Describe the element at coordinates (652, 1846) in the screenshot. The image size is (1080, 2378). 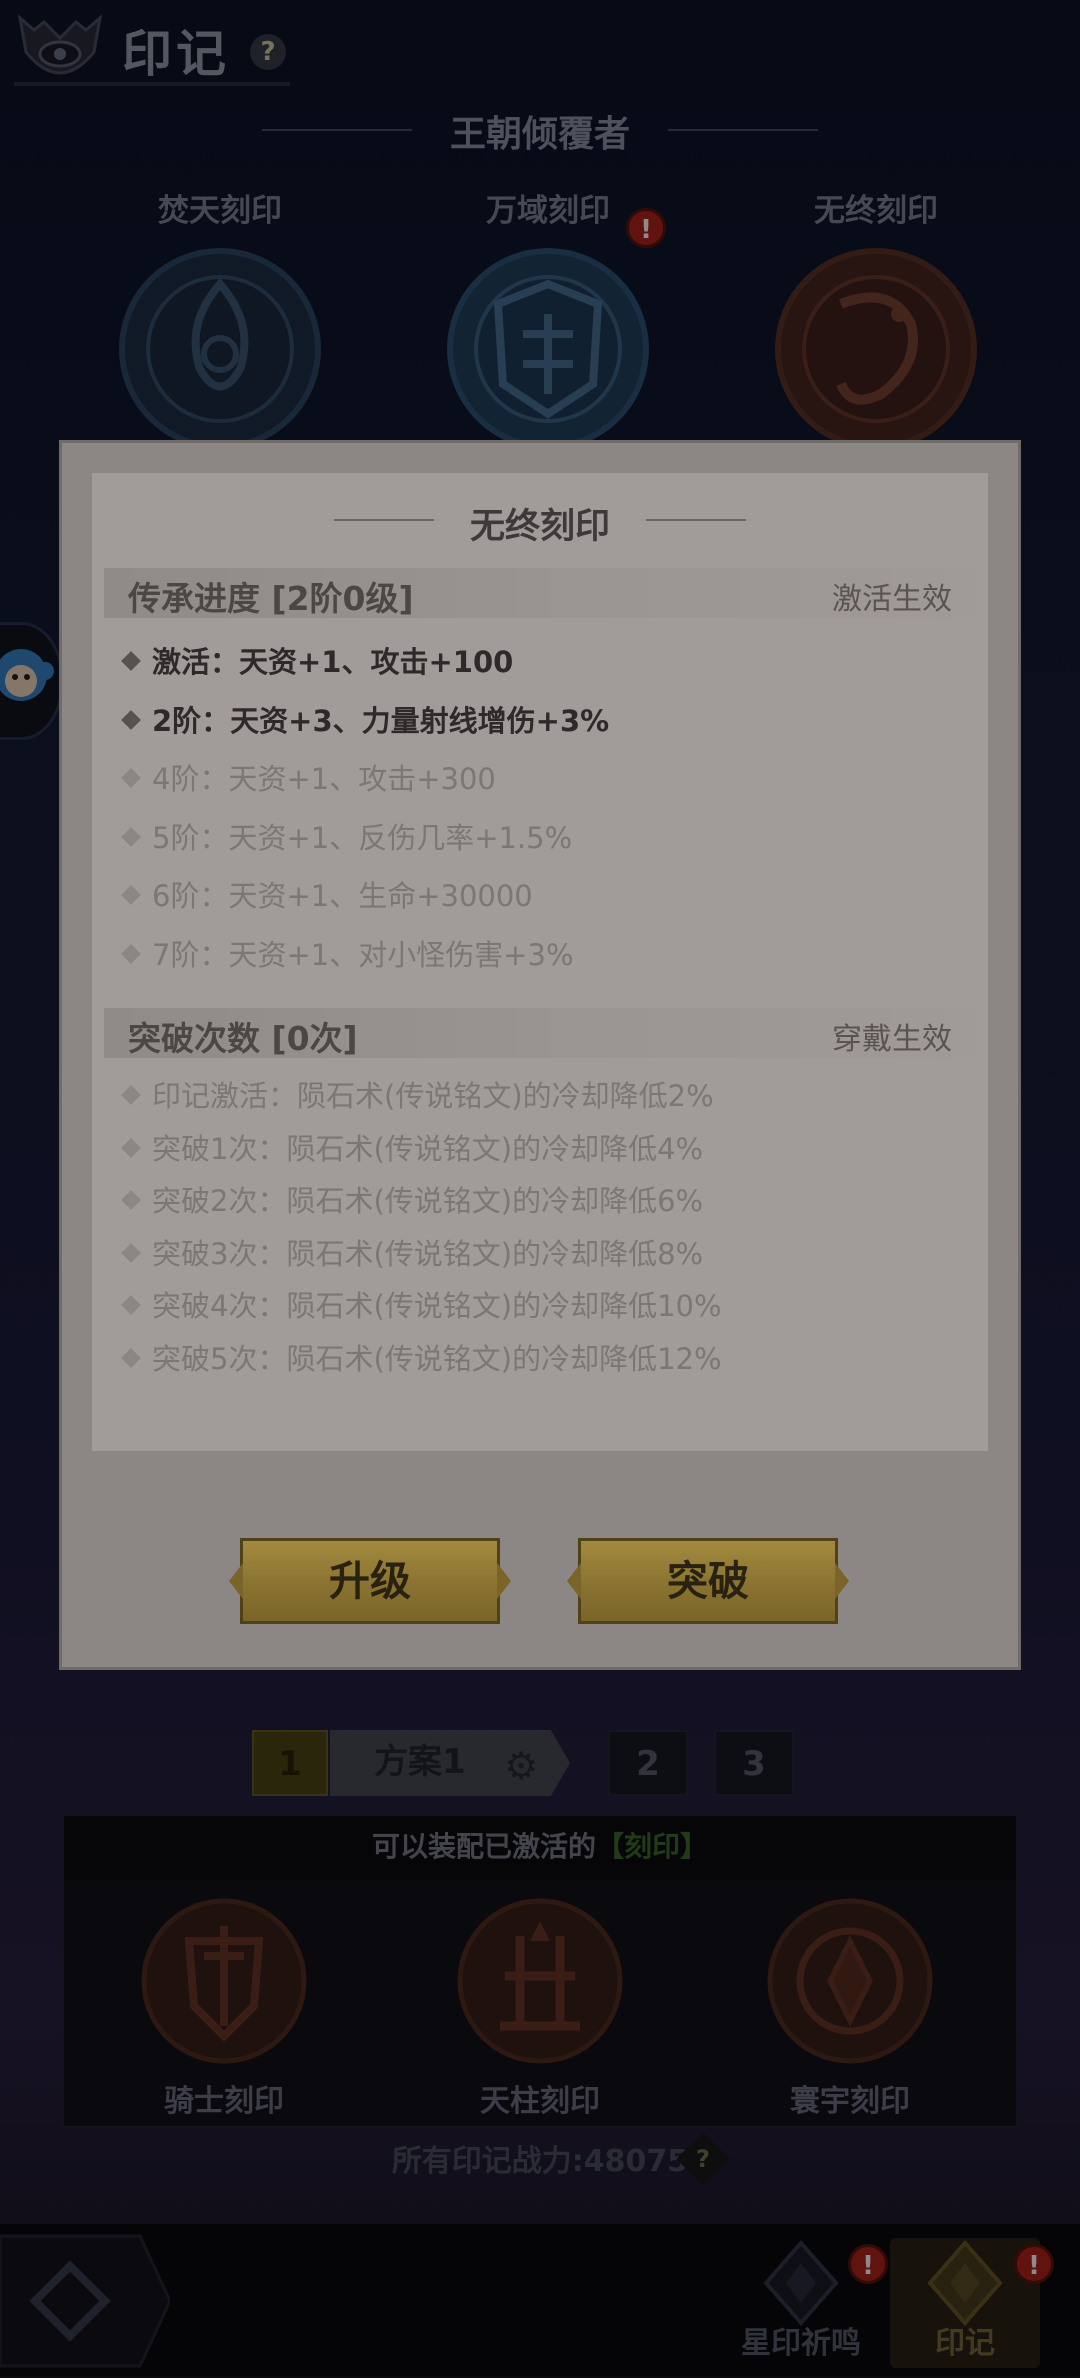
I see `equip-header-highlight: 【刻印】` at that location.